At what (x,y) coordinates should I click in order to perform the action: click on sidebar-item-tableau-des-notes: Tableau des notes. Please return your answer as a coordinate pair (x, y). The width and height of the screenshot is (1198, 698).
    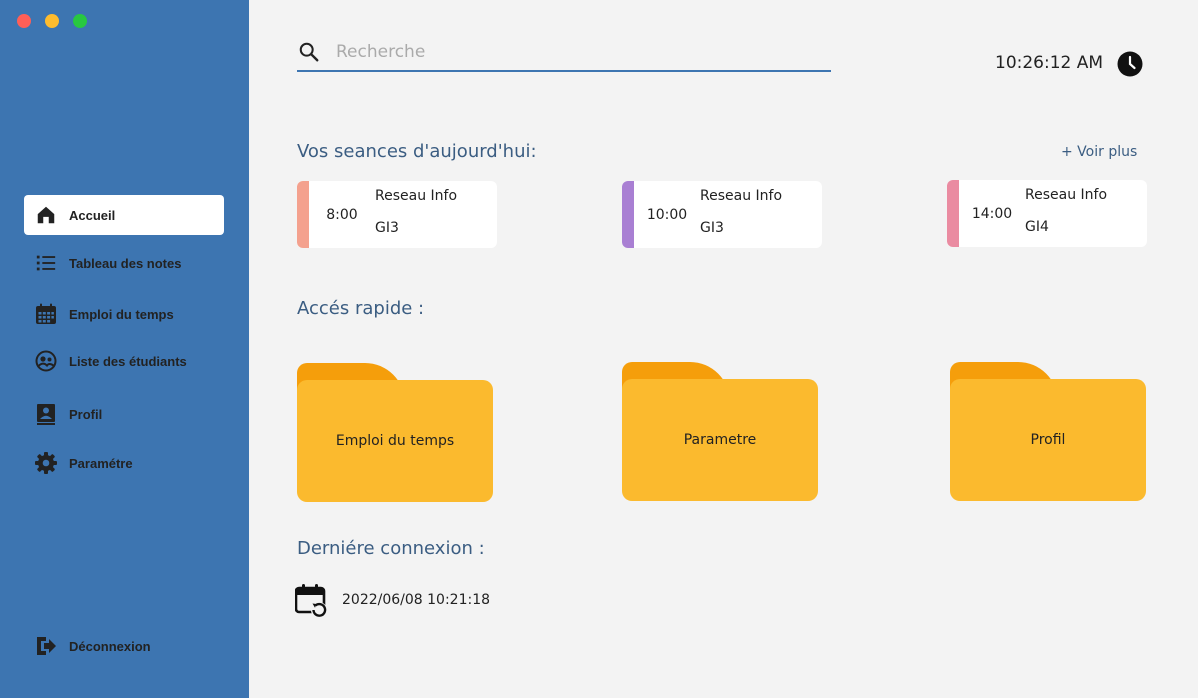
    Looking at the image, I should click on (124, 263).